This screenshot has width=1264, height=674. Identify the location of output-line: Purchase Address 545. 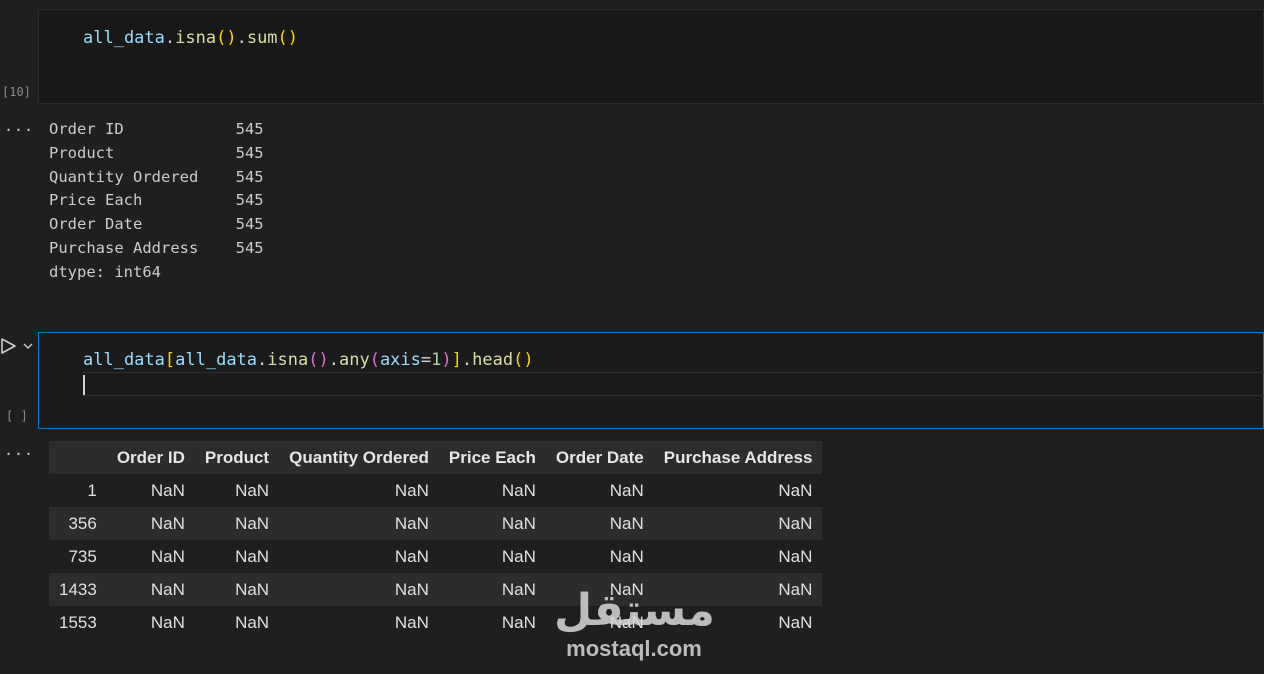
(156, 249).